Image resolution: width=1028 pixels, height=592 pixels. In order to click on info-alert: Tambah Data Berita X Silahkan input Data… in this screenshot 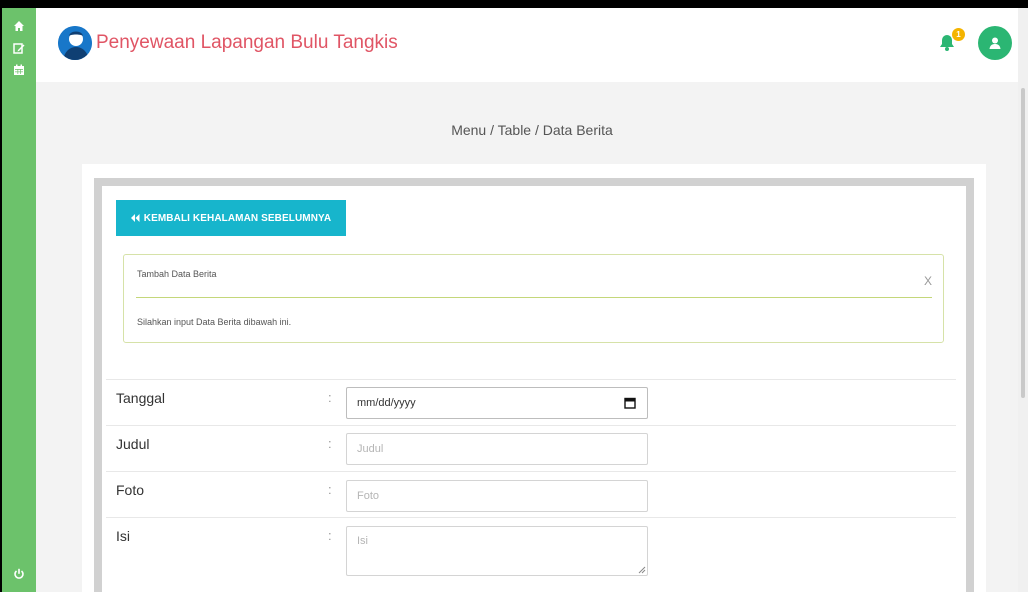, I will do `click(533, 298)`.